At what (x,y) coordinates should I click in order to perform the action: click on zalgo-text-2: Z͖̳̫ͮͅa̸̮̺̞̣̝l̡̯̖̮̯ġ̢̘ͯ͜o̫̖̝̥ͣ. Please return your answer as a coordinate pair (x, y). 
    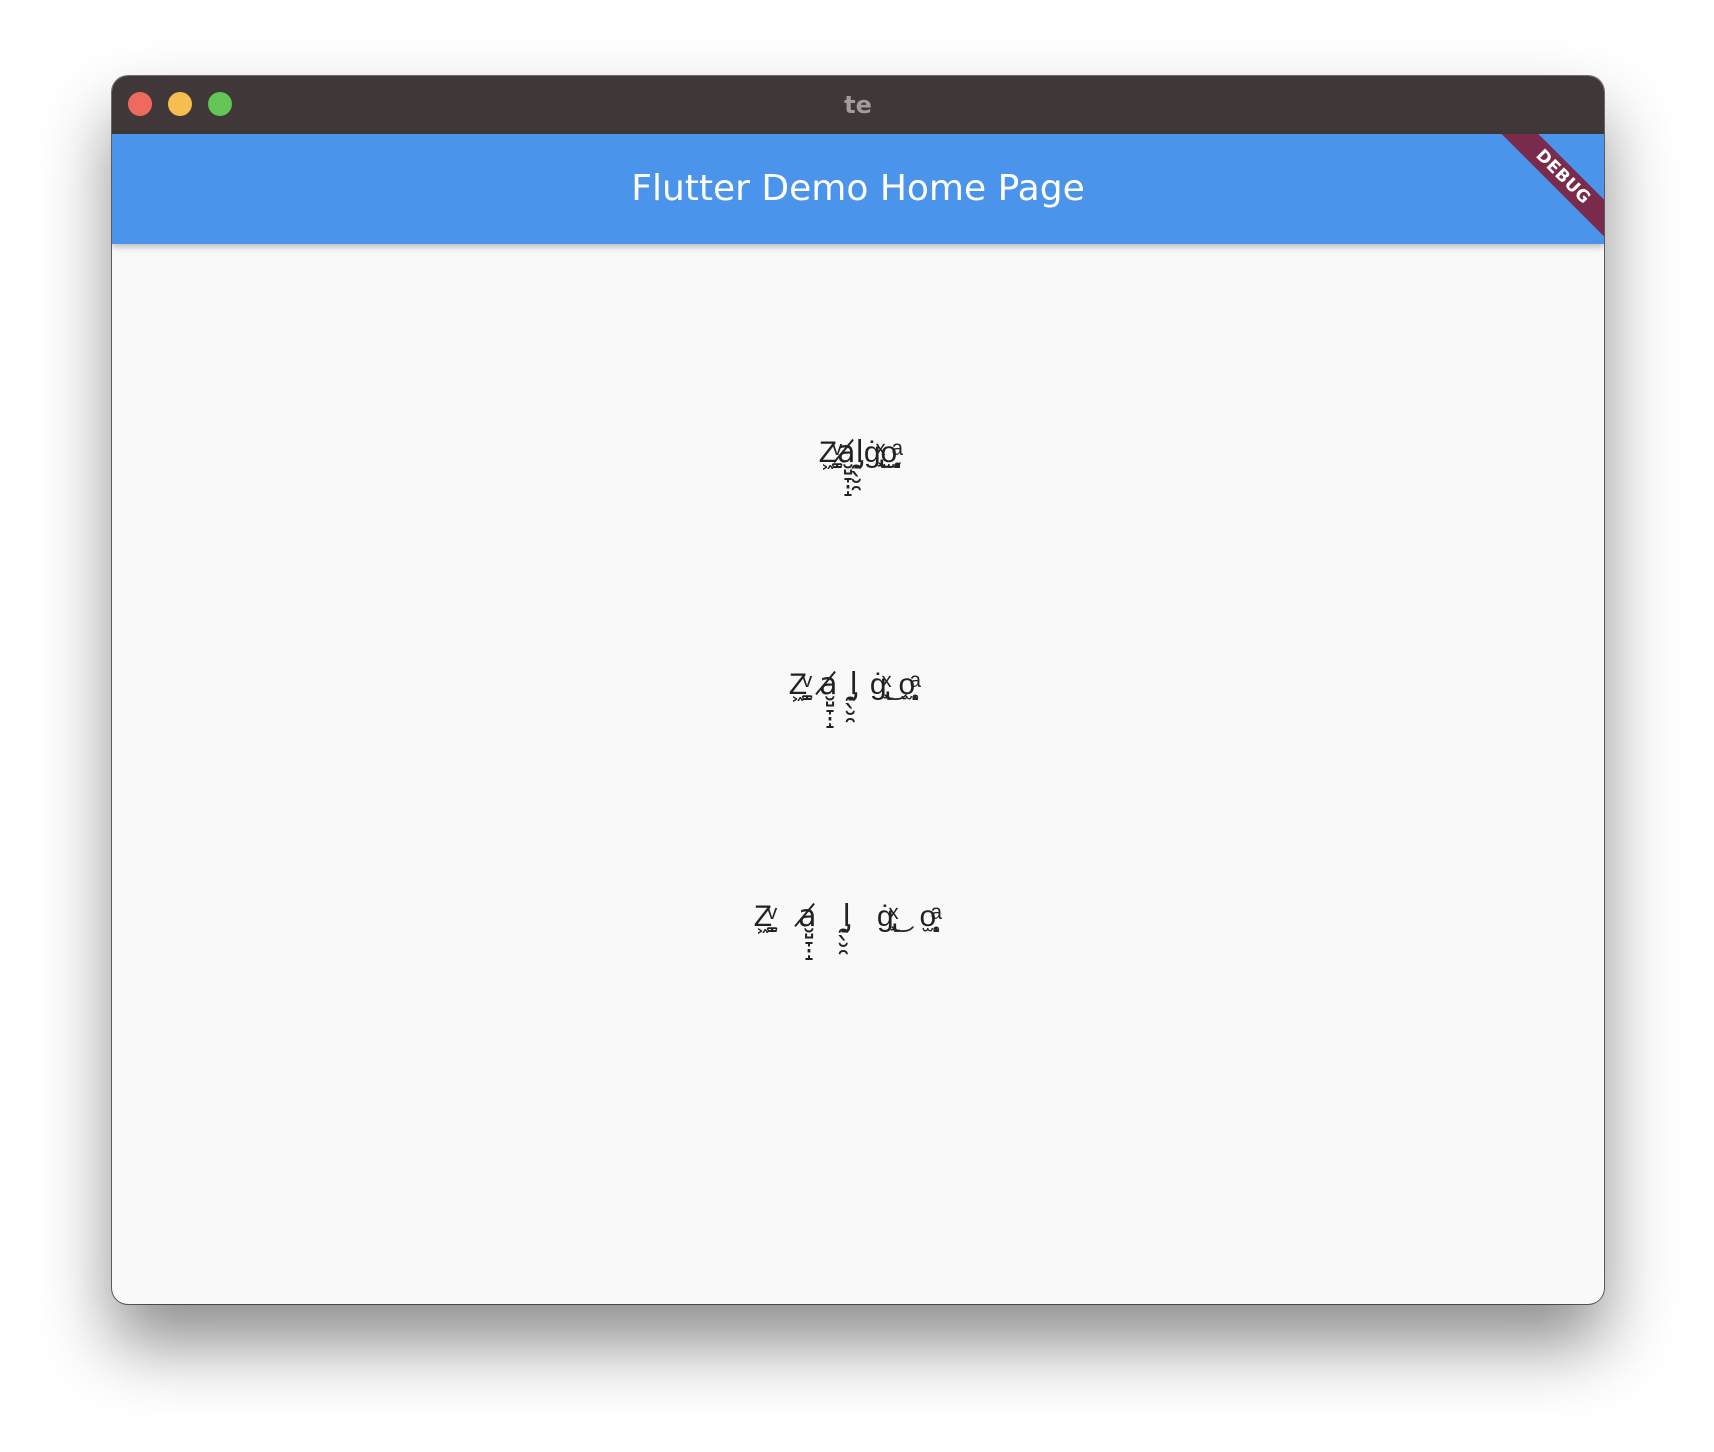
    Looking at the image, I should click on (858, 684).